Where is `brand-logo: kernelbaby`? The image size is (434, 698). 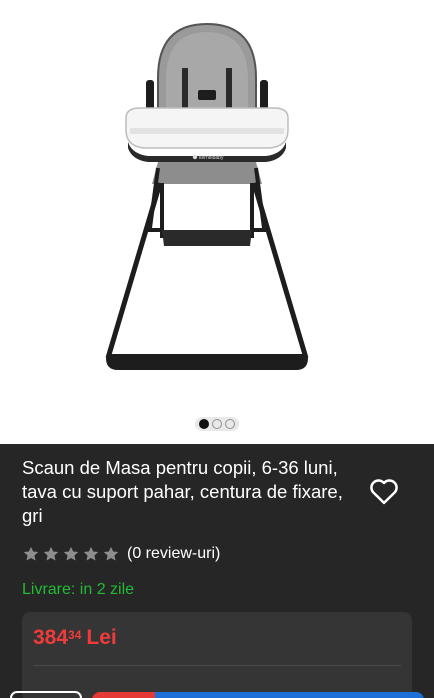
brand-logo: kernelbaby is located at coordinates (211, 158).